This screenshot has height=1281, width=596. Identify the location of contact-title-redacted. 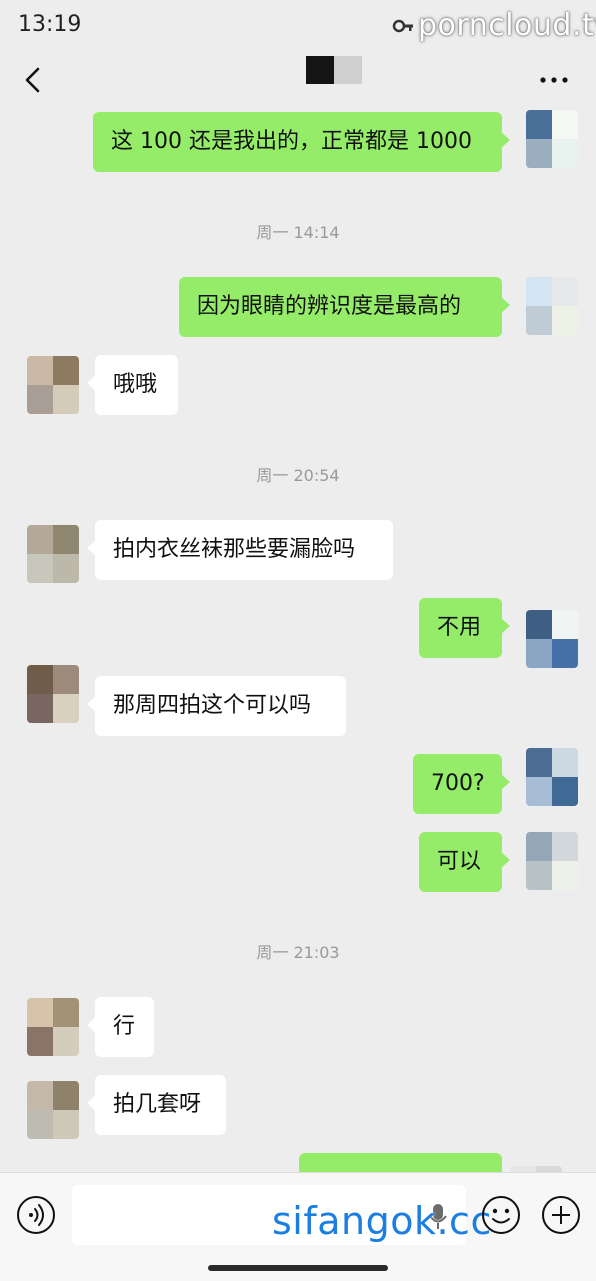
(334, 70).